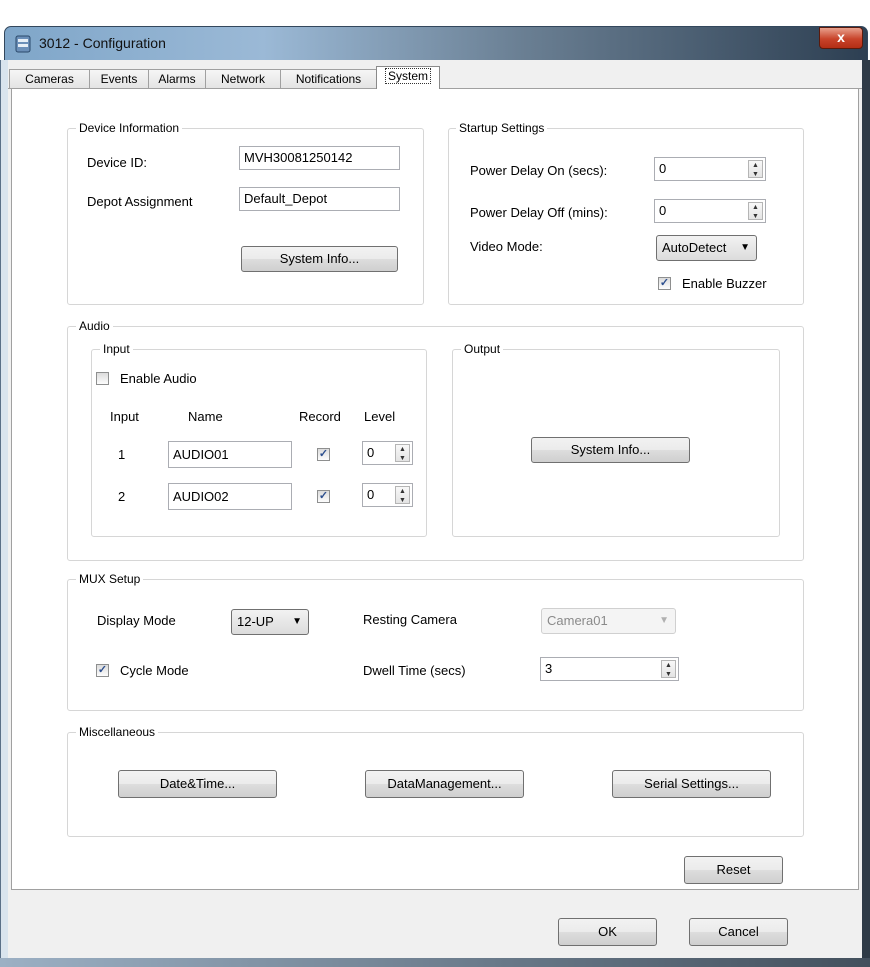  I want to click on column-header-name: Name, so click(205, 416).